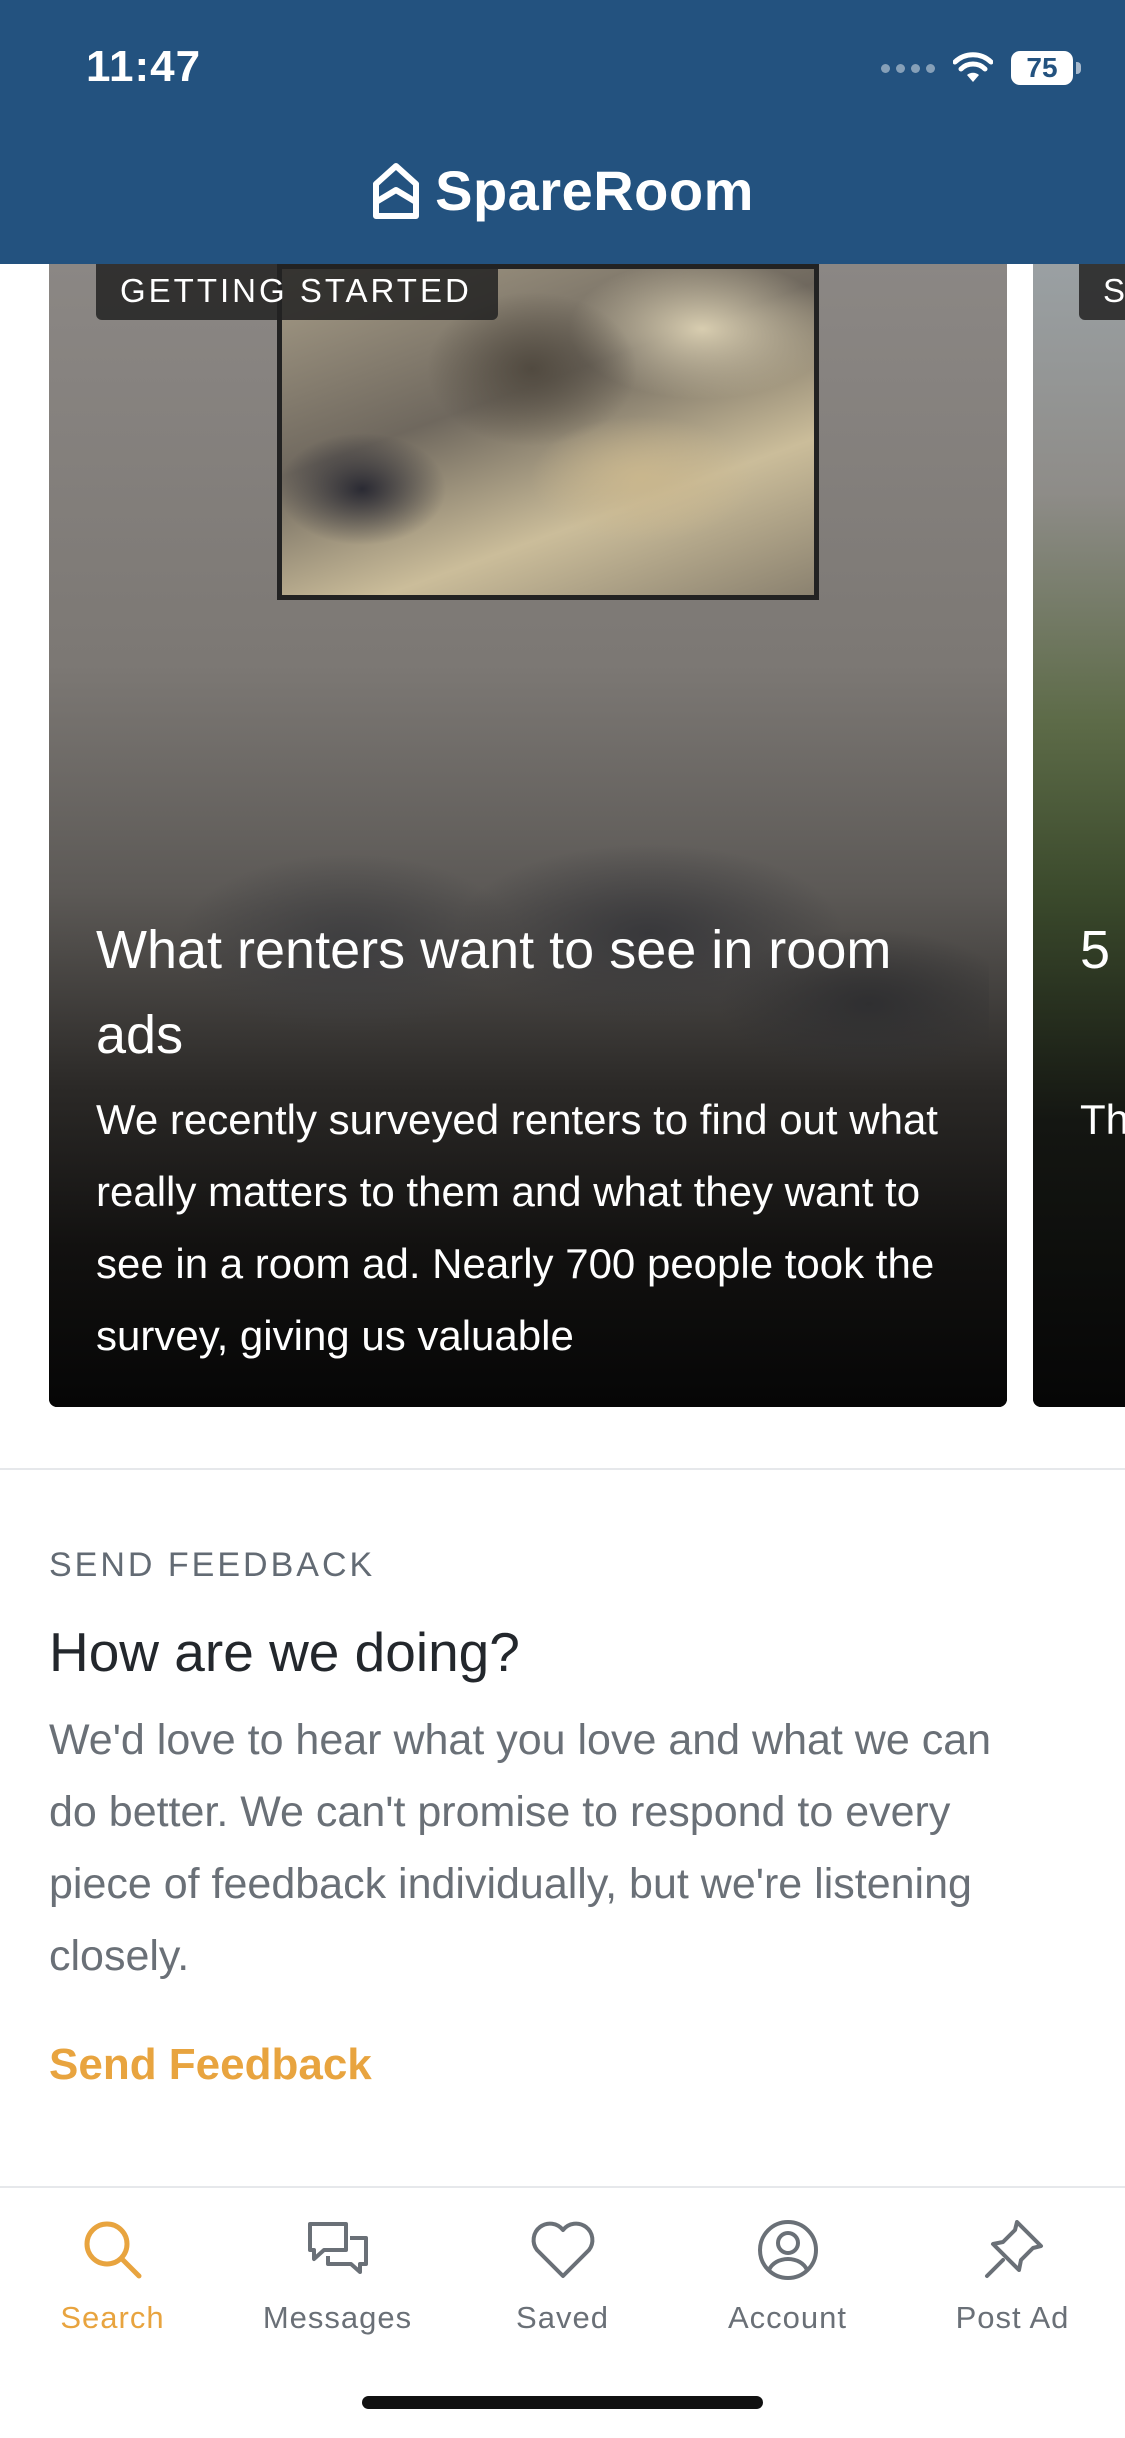  Describe the element at coordinates (1013, 2249) in the screenshot. I see `pin-icon` at that location.